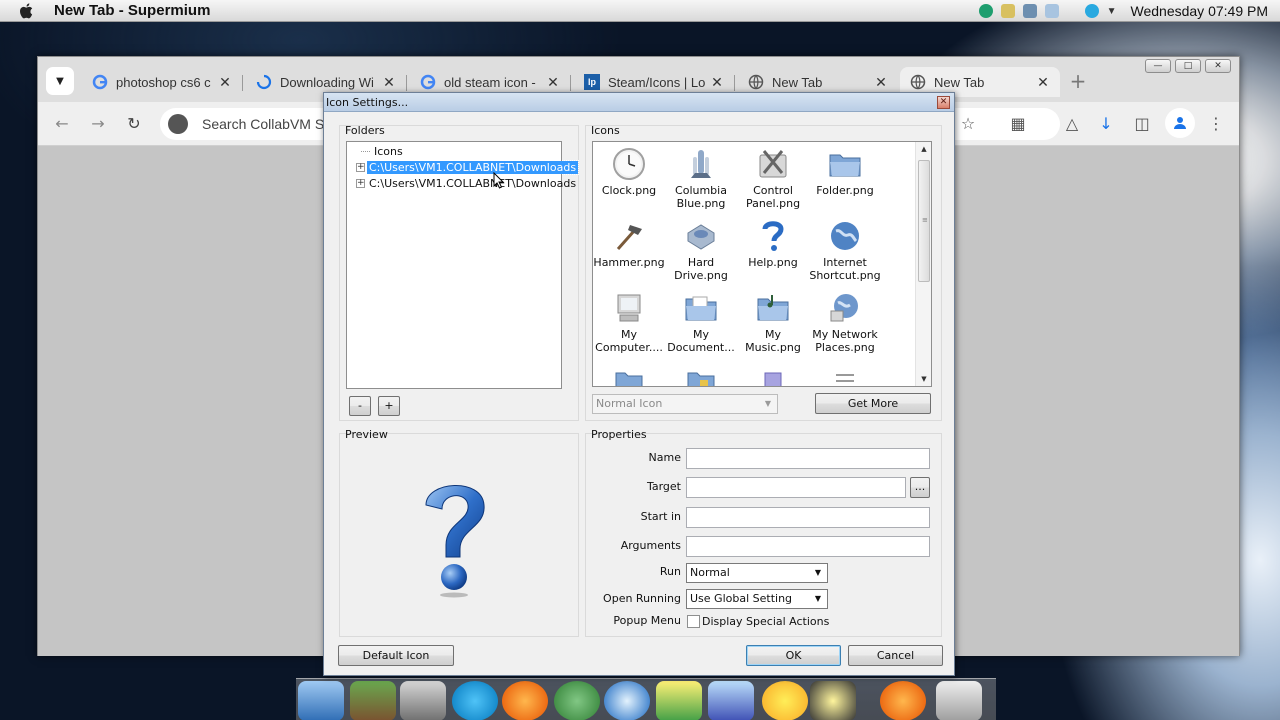 The height and width of the screenshot is (720, 1280). I want to click on clock: Wednesday 07:49 PM, so click(1200, 11).